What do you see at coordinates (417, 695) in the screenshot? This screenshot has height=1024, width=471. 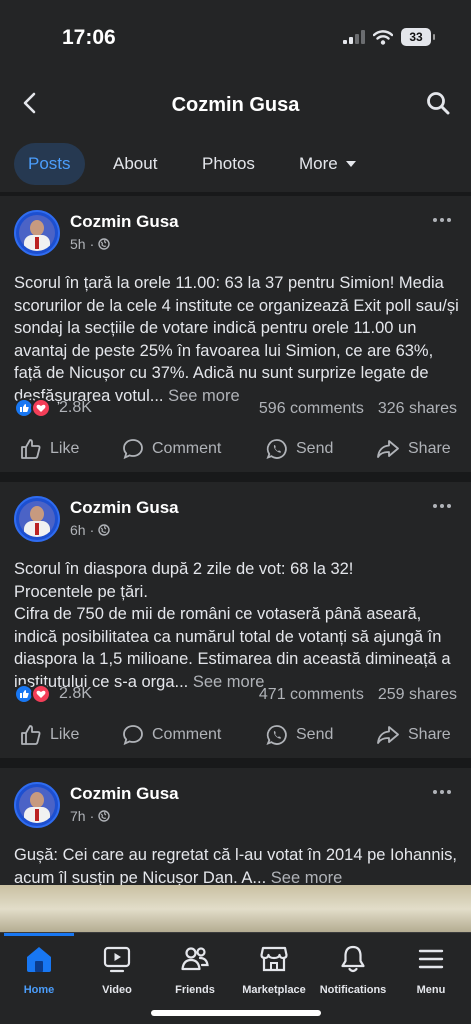 I see `shares-count: 259 shares` at bounding box center [417, 695].